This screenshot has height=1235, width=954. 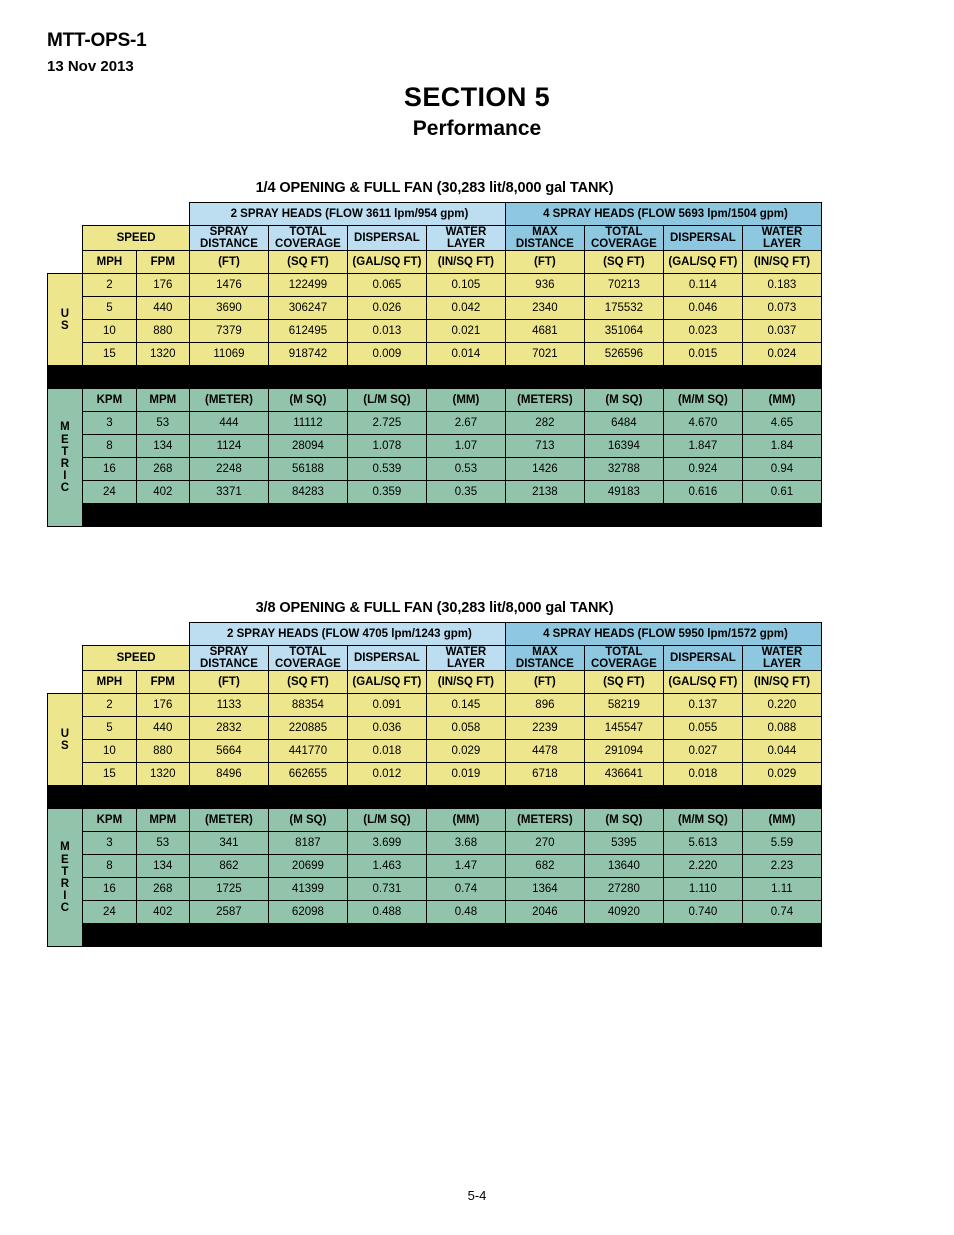 I want to click on cell: 441770, so click(x=307, y=751).